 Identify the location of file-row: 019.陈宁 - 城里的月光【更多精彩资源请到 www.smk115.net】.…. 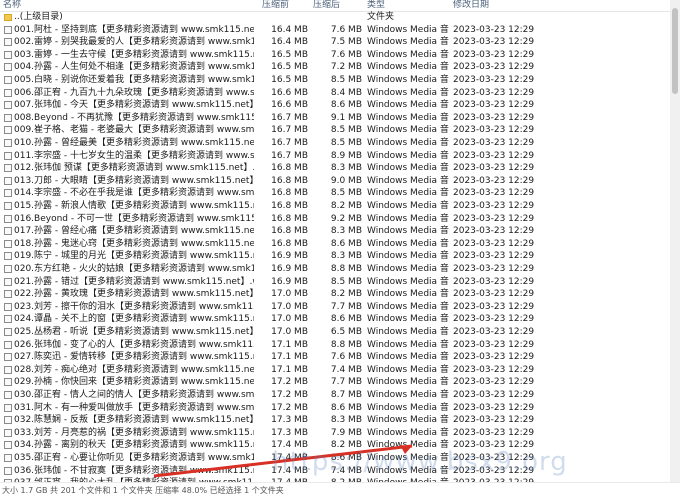
(335, 256).